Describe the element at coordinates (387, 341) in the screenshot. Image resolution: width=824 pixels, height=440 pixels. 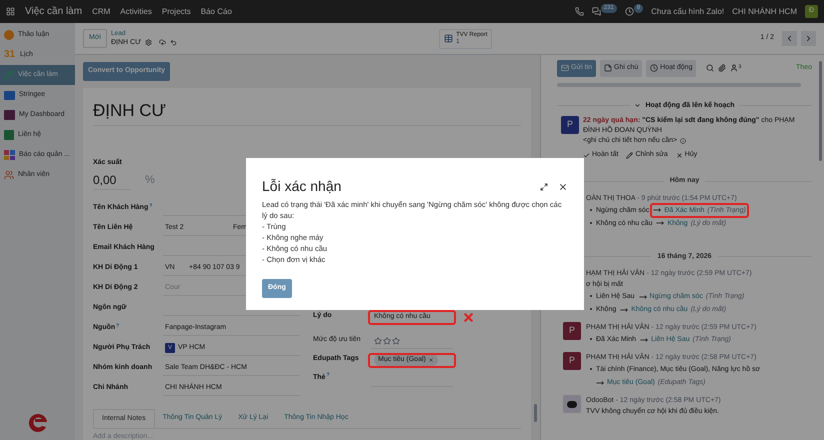
I see `priority-stars` at that location.